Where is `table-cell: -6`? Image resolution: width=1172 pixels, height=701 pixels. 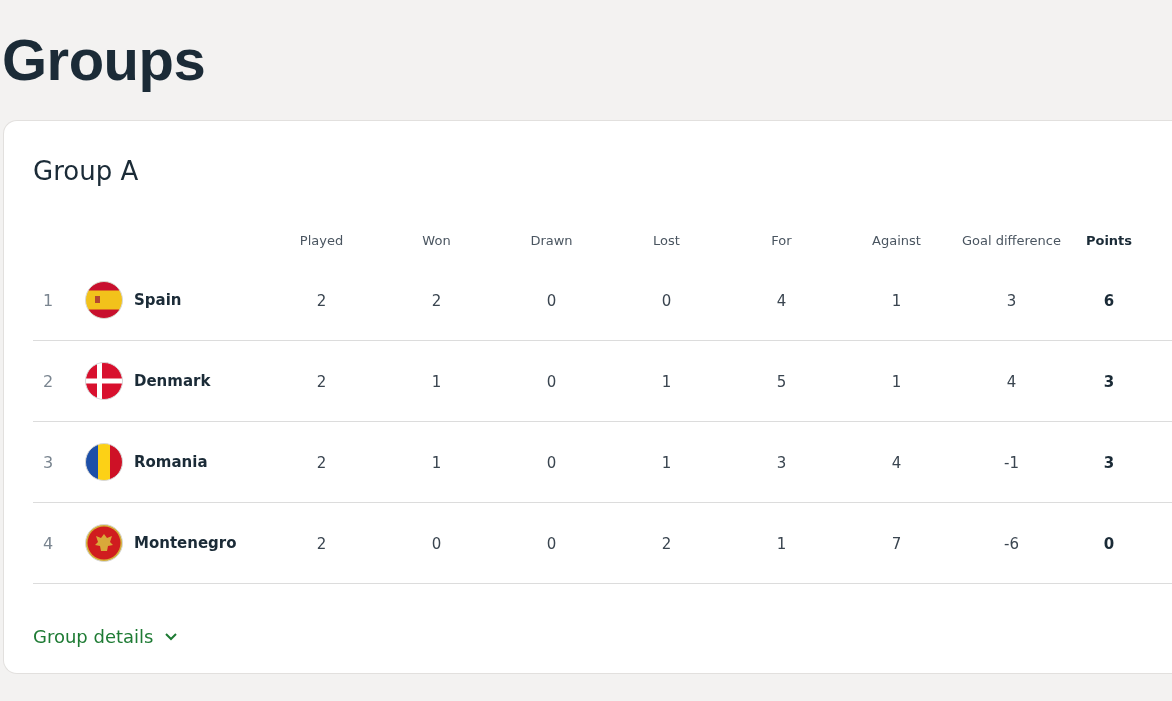
table-cell: -6 is located at coordinates (1011, 543).